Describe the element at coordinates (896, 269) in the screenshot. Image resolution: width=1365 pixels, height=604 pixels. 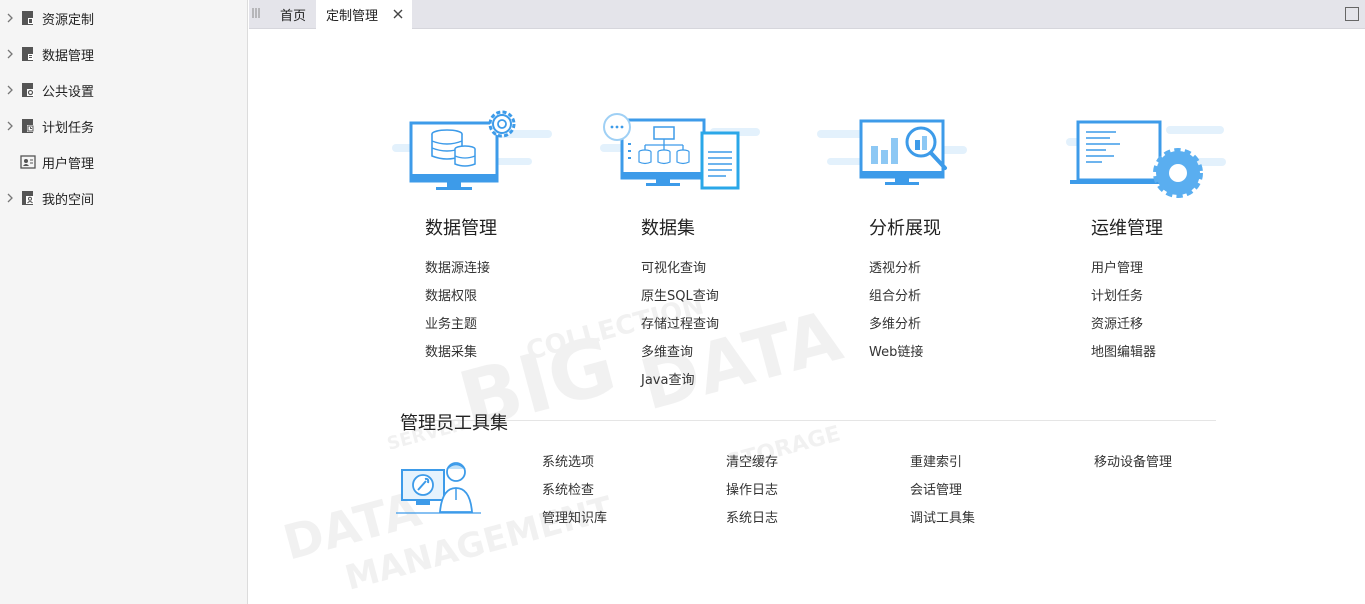
I see `link-pivot-analysis: 透视分析` at that location.